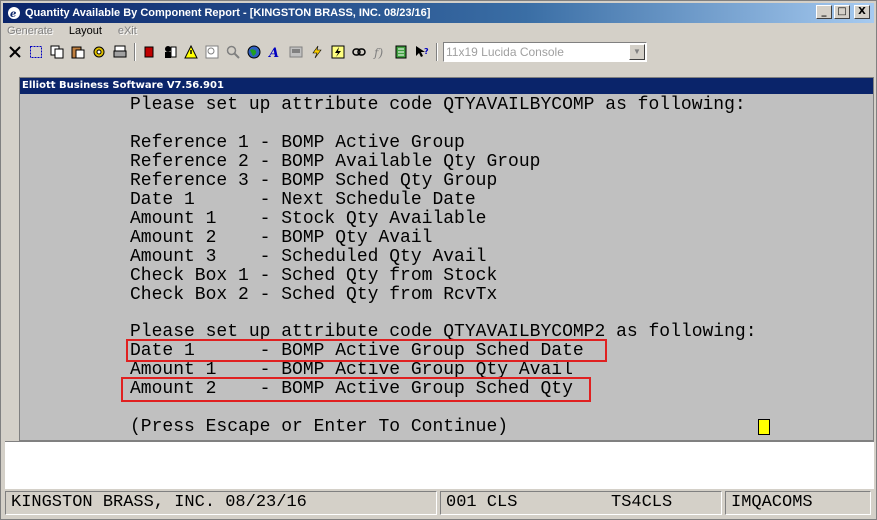 The height and width of the screenshot is (520, 877). I want to click on font-select-value: 11x19 Lucida Console, so click(505, 52).